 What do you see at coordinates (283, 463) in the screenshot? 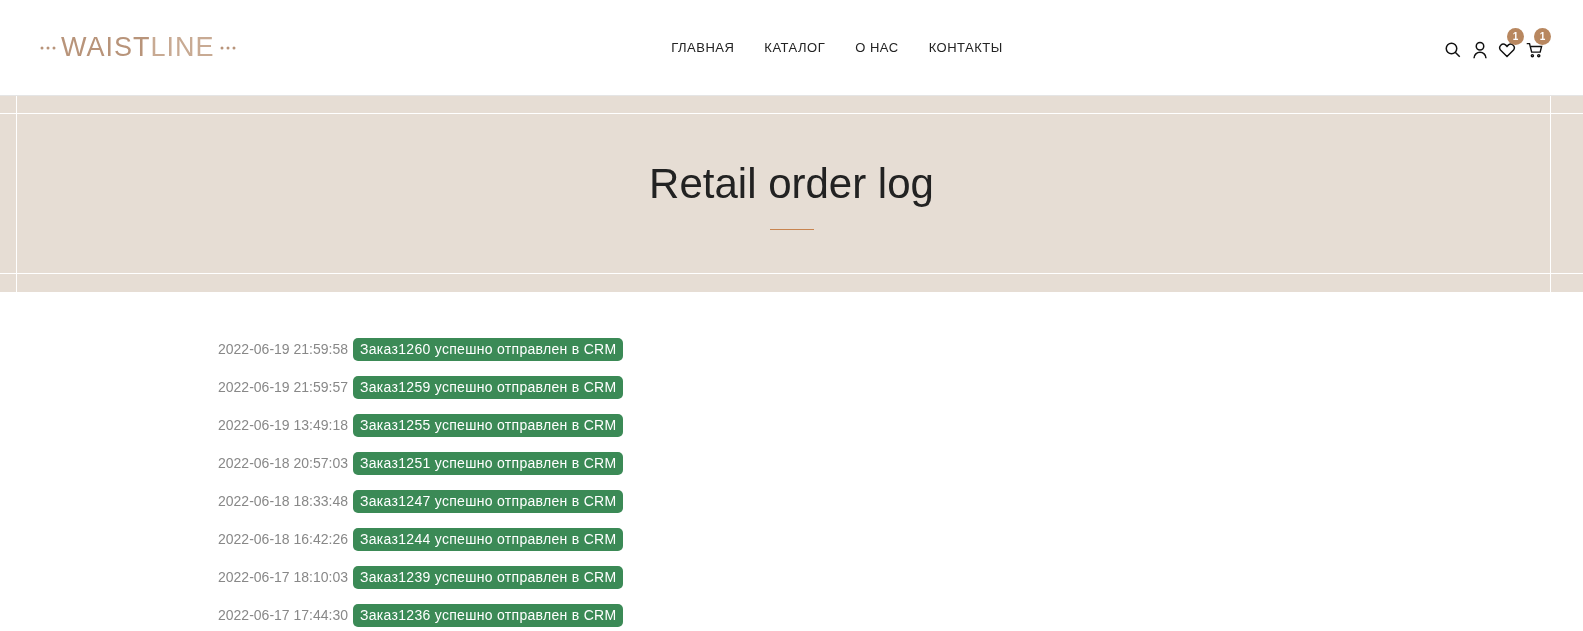
I see `log-timestamp: 2022-06-18 20:57:03` at bounding box center [283, 463].